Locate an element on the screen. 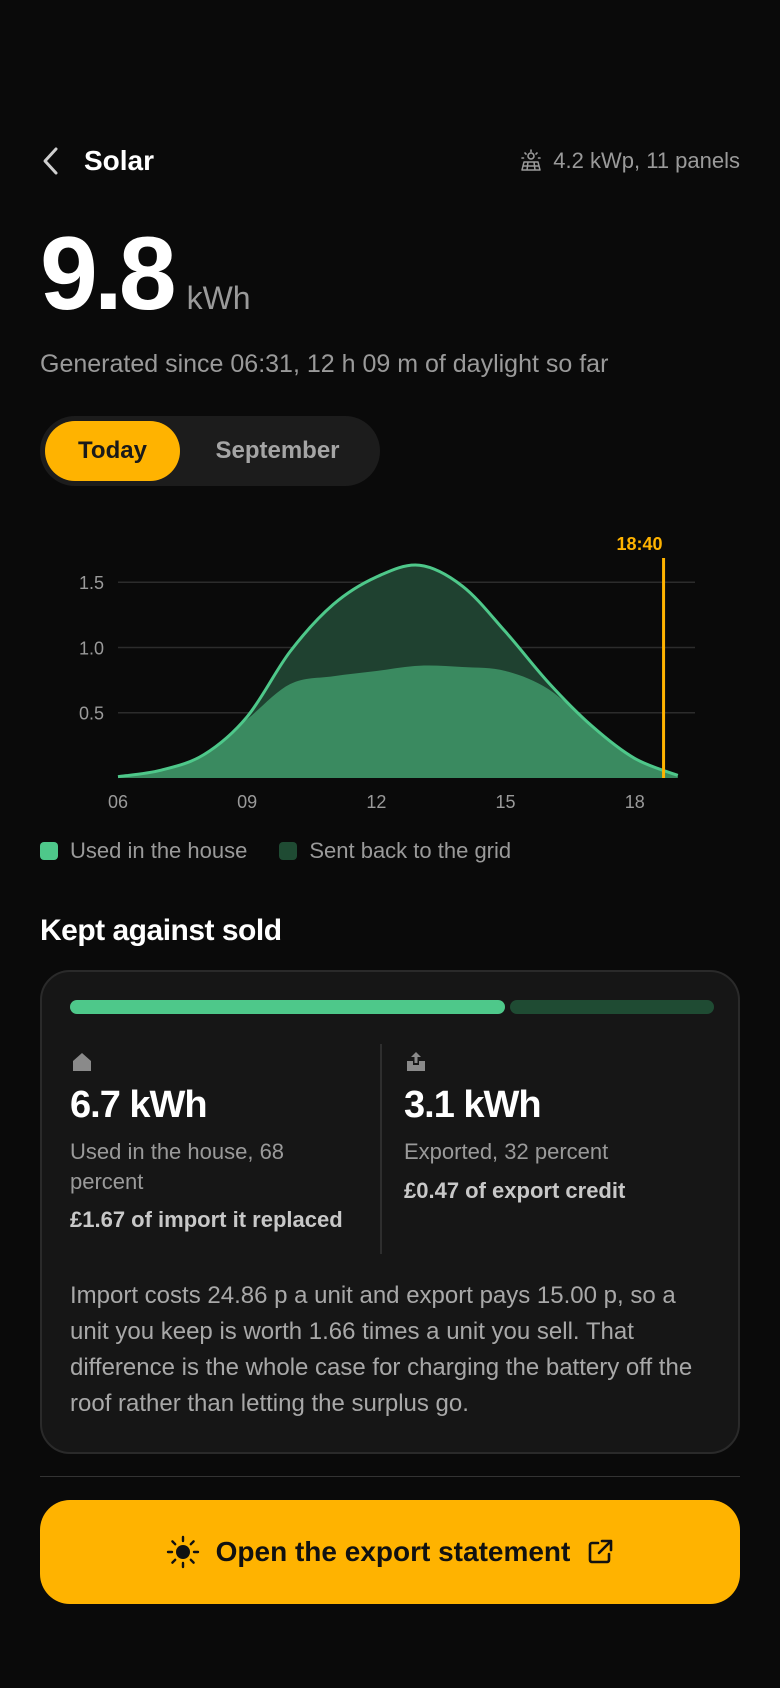 The height and width of the screenshot is (1688, 780). home-icon is located at coordinates (82, 1062).